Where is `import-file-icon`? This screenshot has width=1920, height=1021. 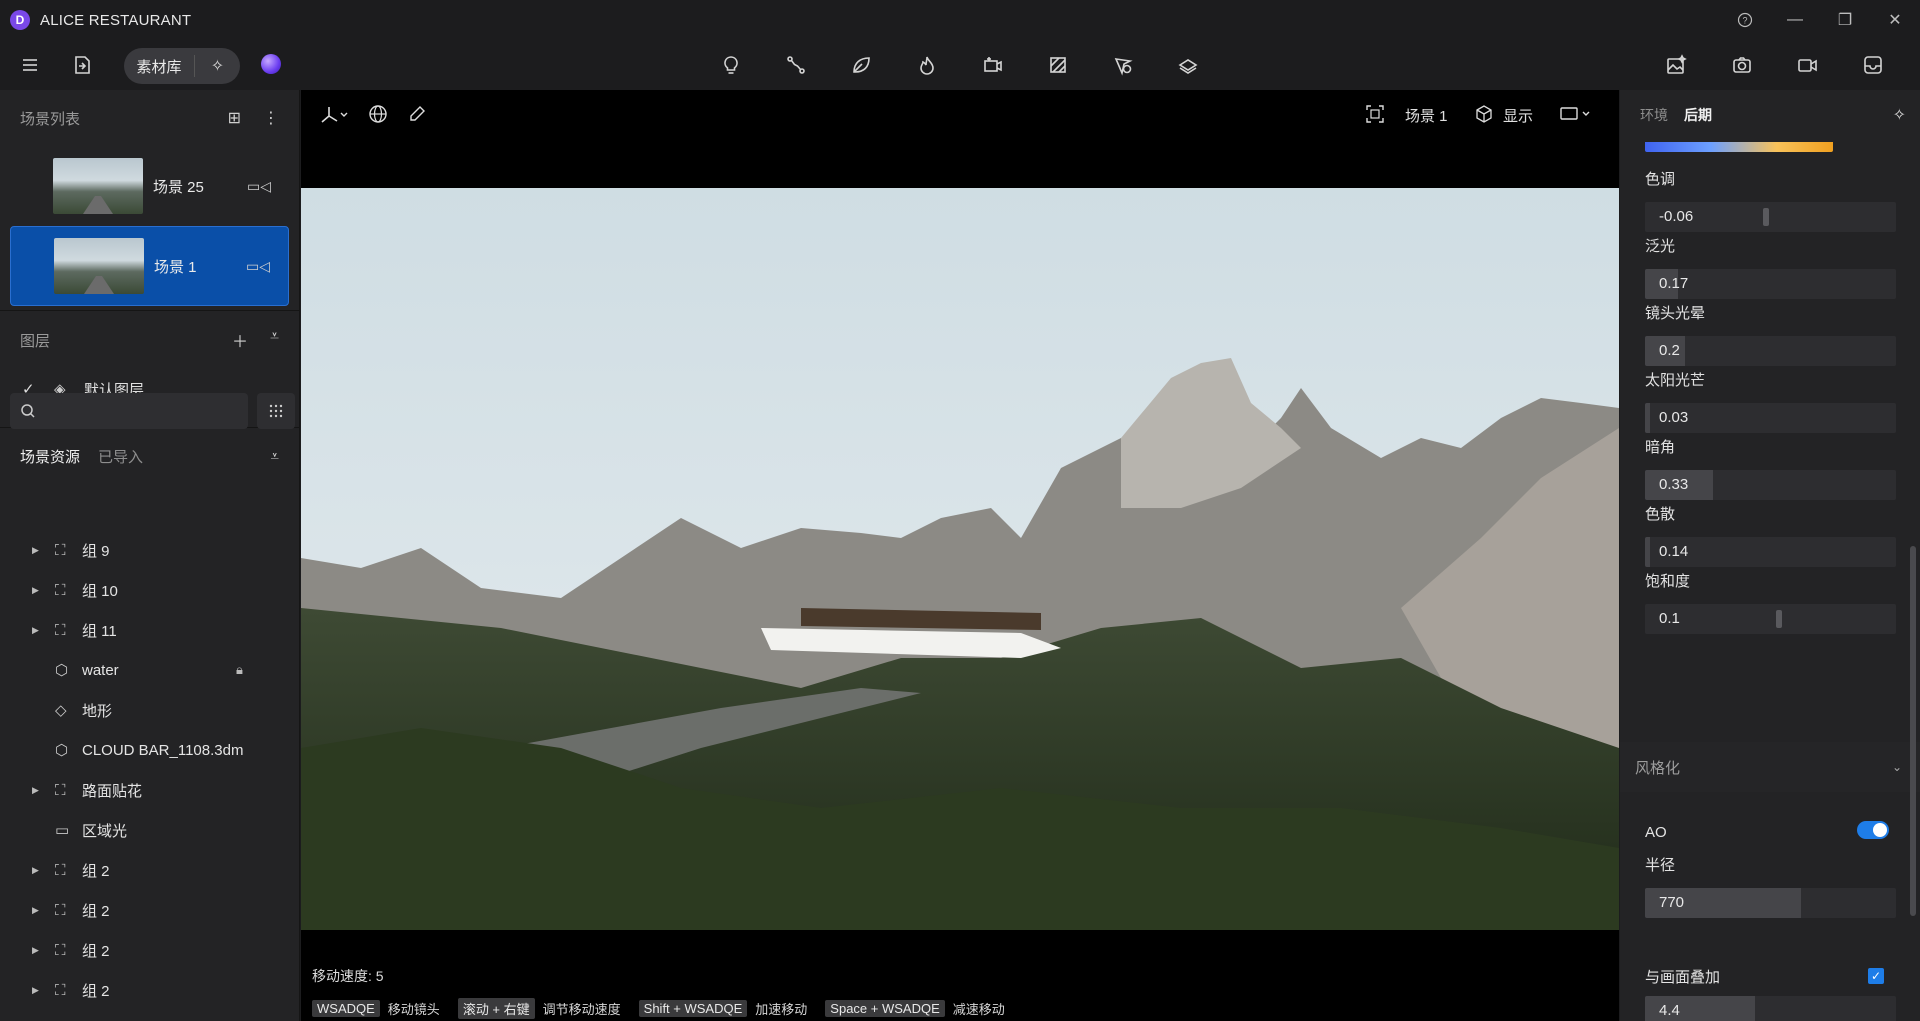
import-file-icon is located at coordinates (82, 65).